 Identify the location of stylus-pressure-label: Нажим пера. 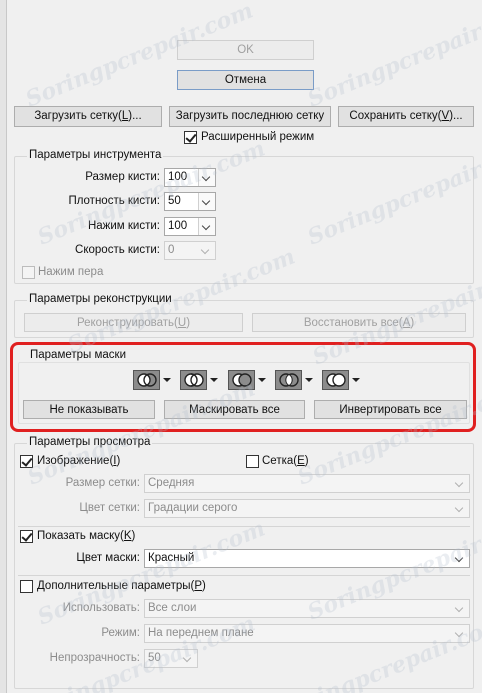
(71, 272).